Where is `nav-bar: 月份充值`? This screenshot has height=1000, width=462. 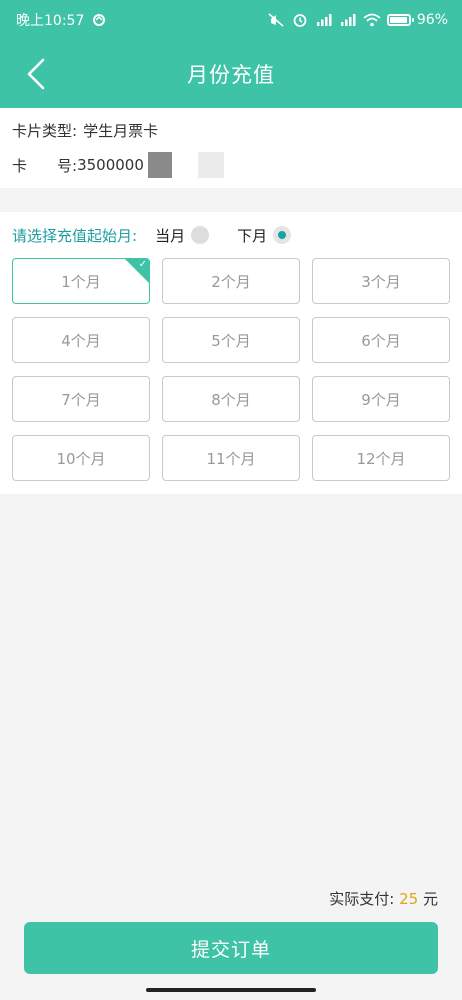
nav-bar: 月份充值 is located at coordinates (231, 74).